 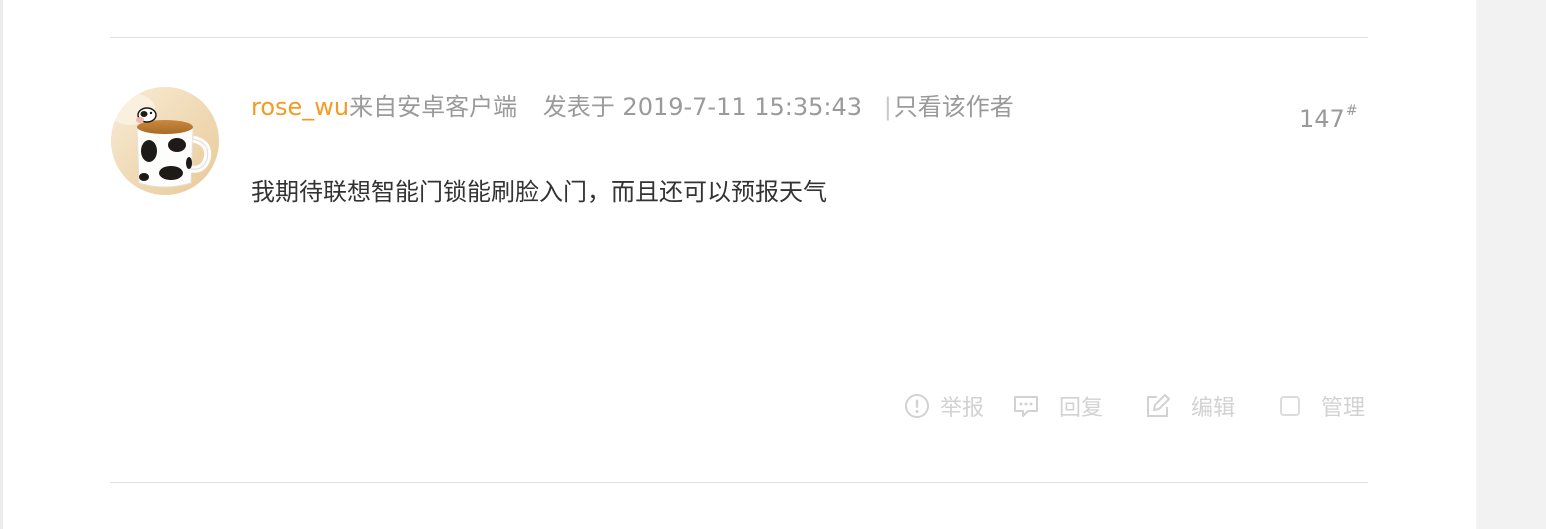 I want to click on edit-button: 编辑, so click(x=1190, y=406).